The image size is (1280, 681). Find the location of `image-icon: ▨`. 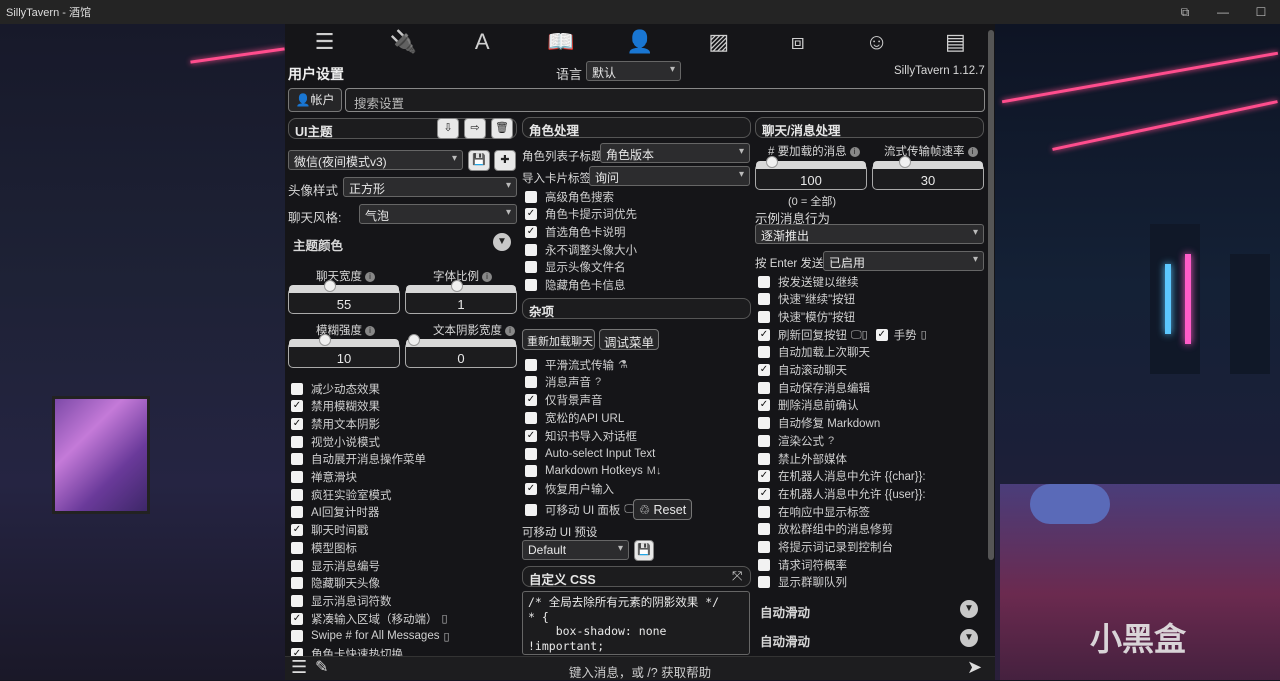

image-icon: ▨ is located at coordinates (719, 42).